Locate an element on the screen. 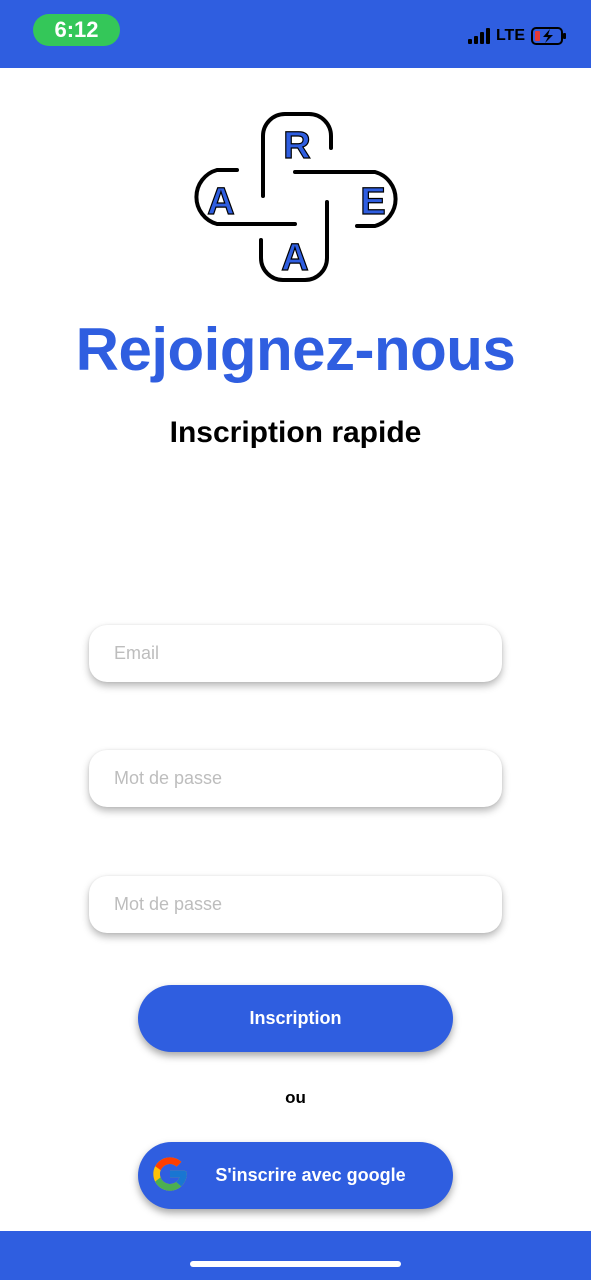 This screenshot has height=1280, width=591. home-indicator is located at coordinates (295, 1264).